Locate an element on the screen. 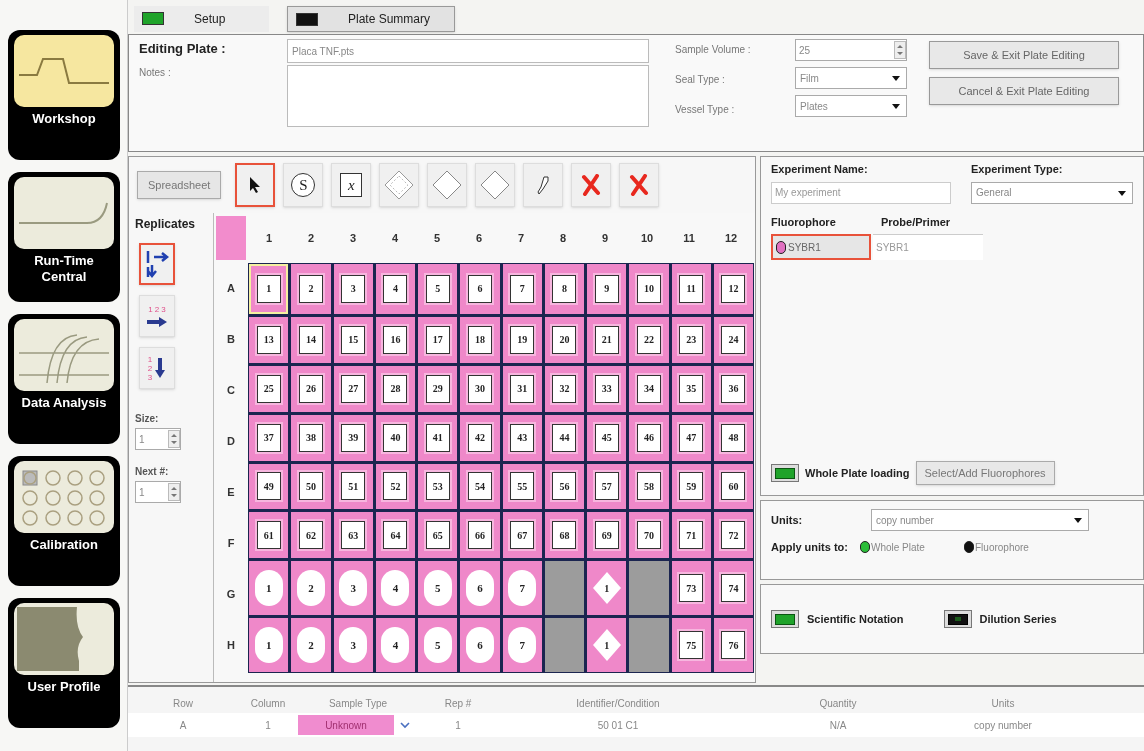  column-header: 8 is located at coordinates (563, 238).